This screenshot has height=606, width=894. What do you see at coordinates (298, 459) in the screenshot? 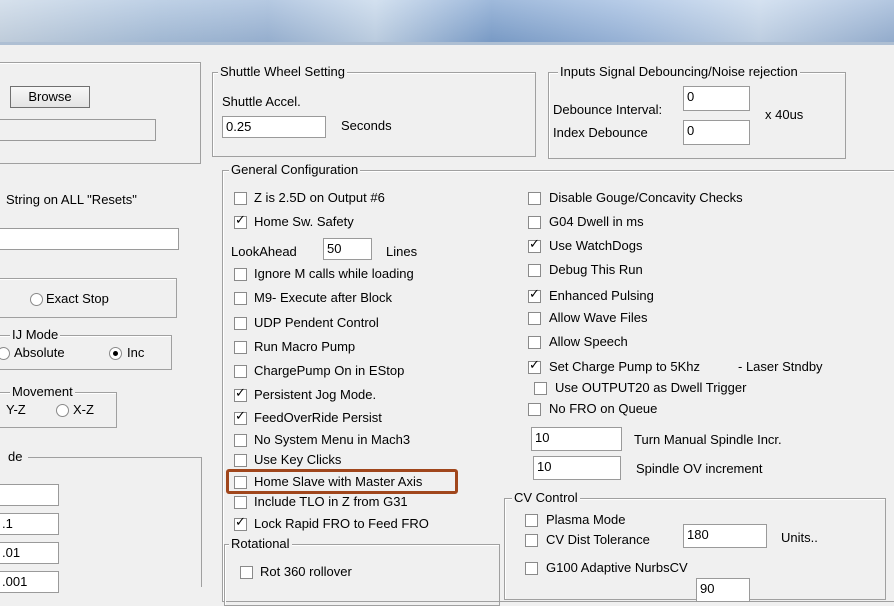
I see `key-clicks-label: Use Key Clicks` at bounding box center [298, 459].